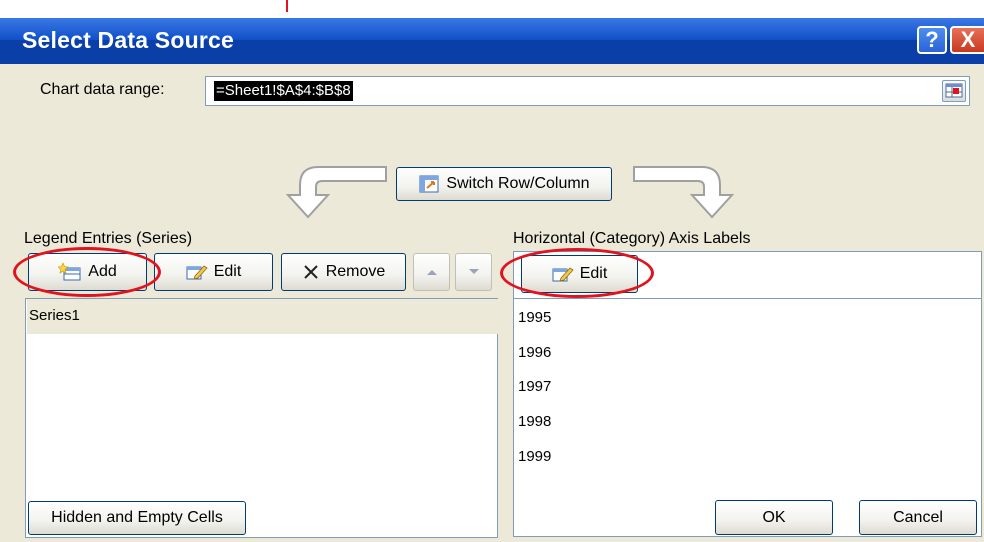 The image size is (984, 542). I want to click on move-up-icon, so click(431, 272).